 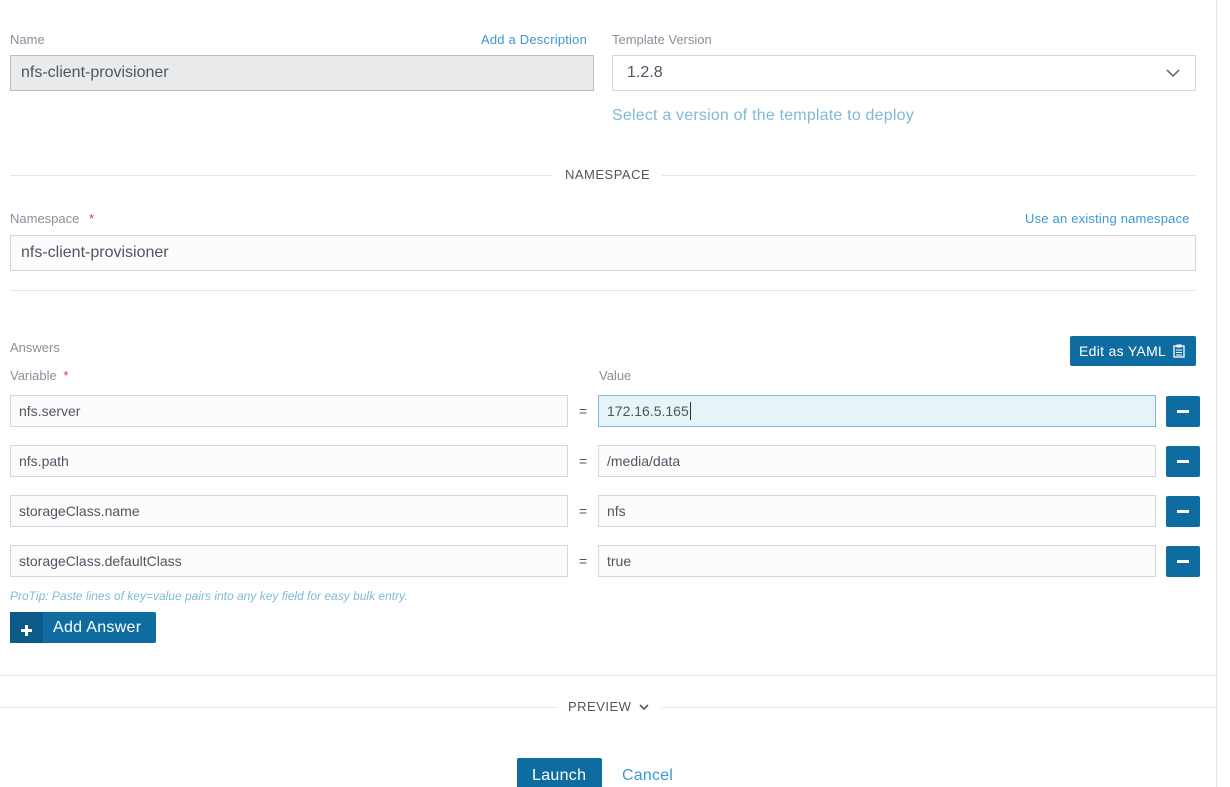 What do you see at coordinates (302, 73) in the screenshot?
I see `name-input: nfs-client-provisioner` at bounding box center [302, 73].